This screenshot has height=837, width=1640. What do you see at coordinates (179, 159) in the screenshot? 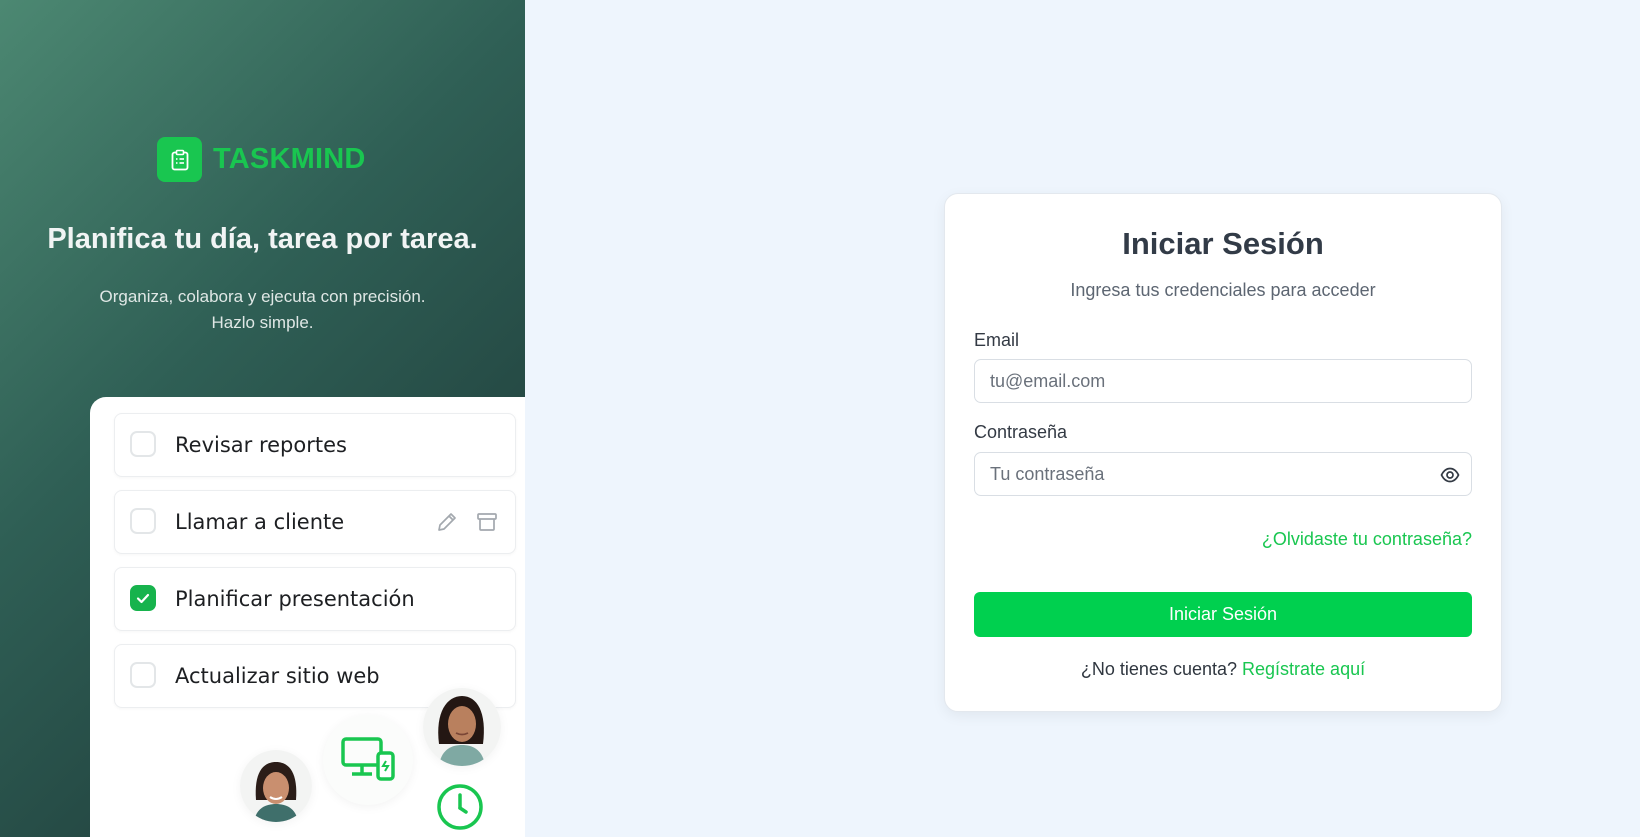
I see `clipboard-icon` at bounding box center [179, 159].